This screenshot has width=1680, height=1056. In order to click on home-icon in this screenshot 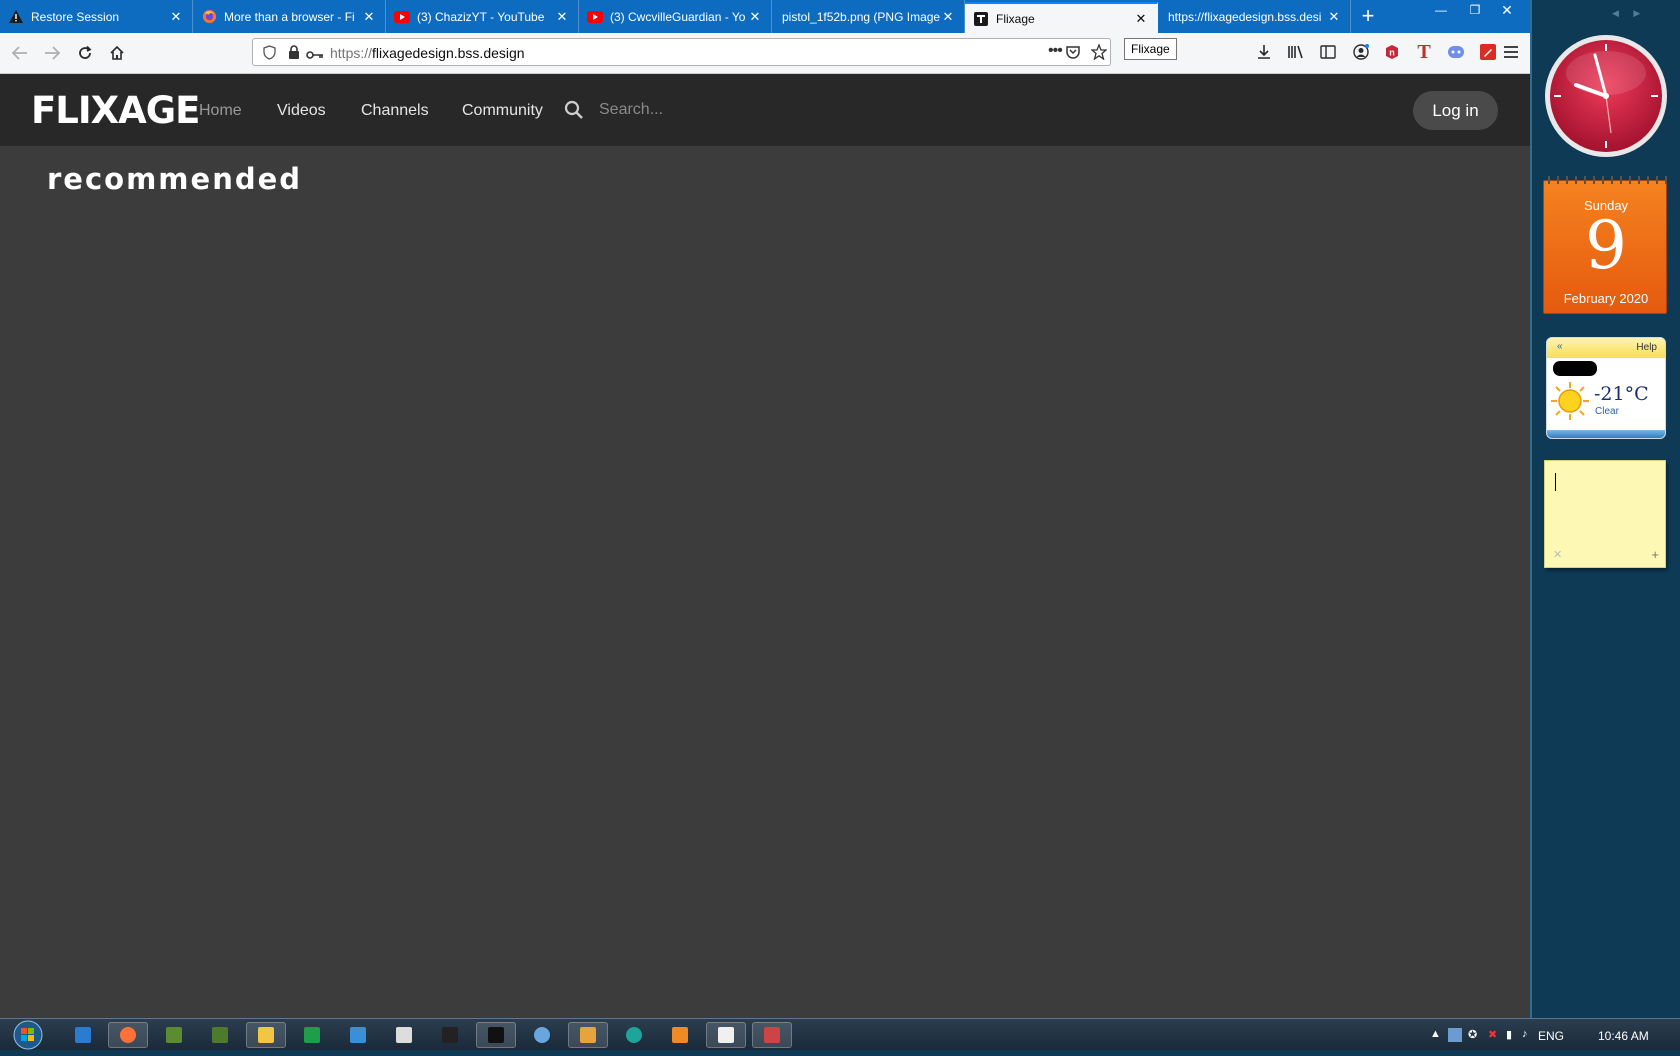, I will do `click(117, 52)`.